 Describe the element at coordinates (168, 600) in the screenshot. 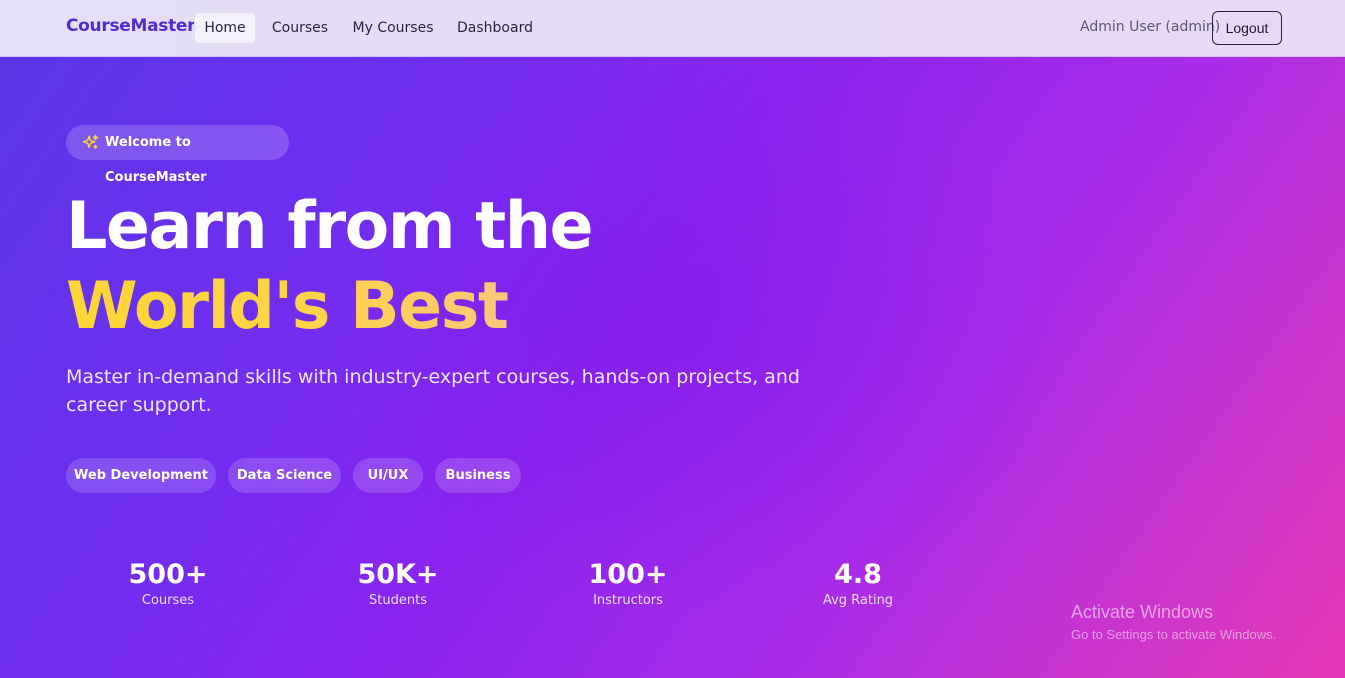

I see `stat-label: Courses` at that location.